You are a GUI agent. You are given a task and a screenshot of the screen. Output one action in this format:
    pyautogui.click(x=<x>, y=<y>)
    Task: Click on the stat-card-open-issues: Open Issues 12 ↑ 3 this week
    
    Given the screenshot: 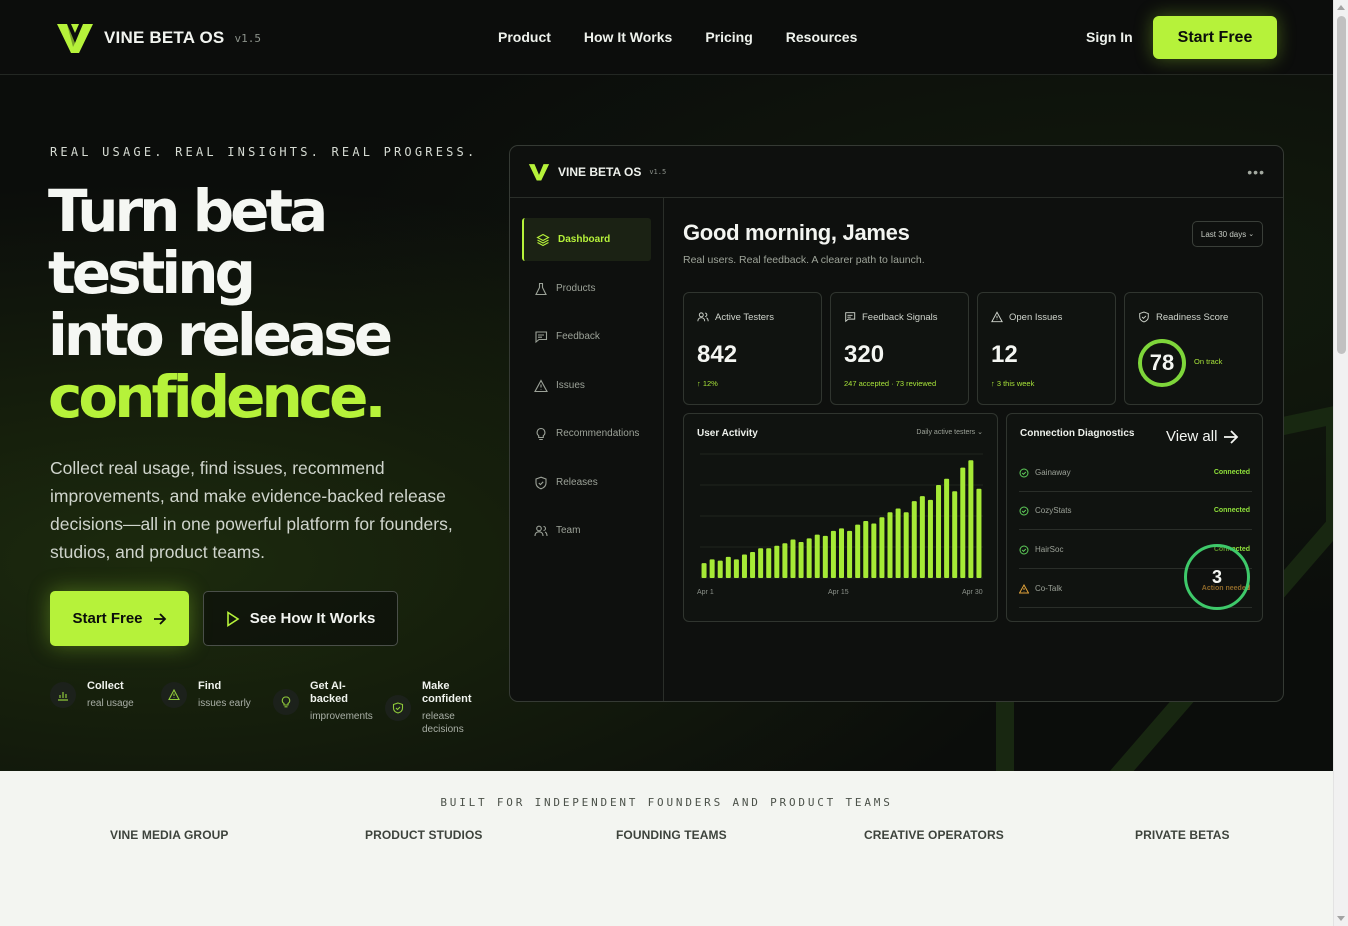 What is the action you would take?
    pyautogui.click(x=1046, y=348)
    